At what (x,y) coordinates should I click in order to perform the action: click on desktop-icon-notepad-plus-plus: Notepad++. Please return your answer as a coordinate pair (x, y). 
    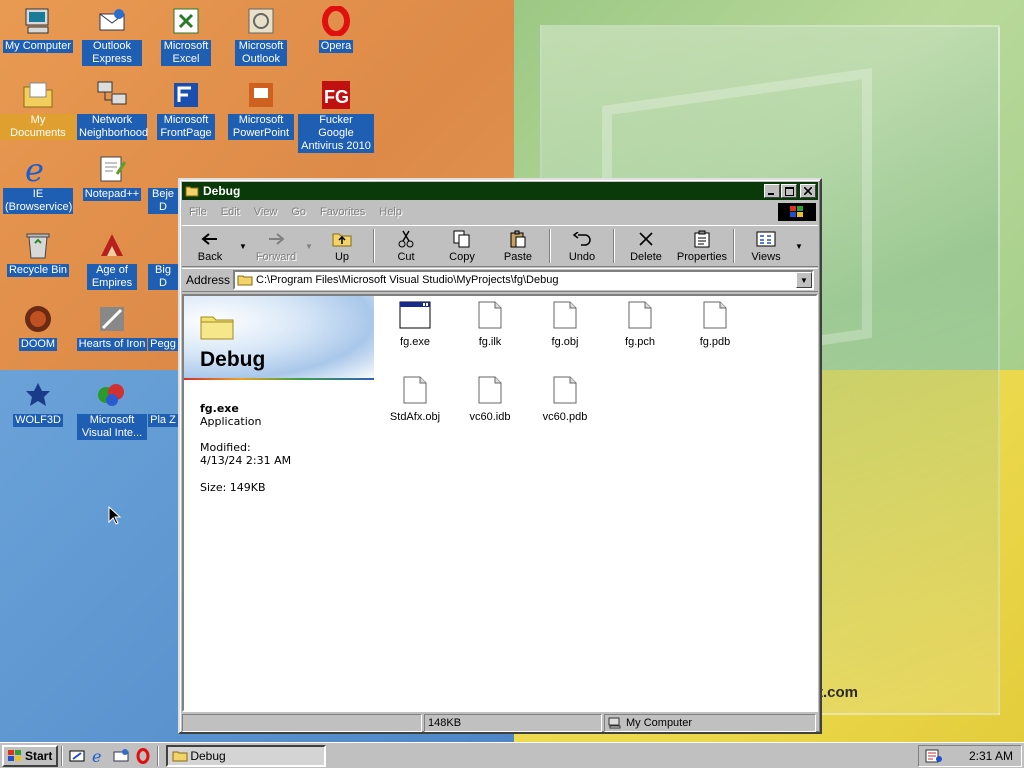
    Looking at the image, I should click on (112, 176).